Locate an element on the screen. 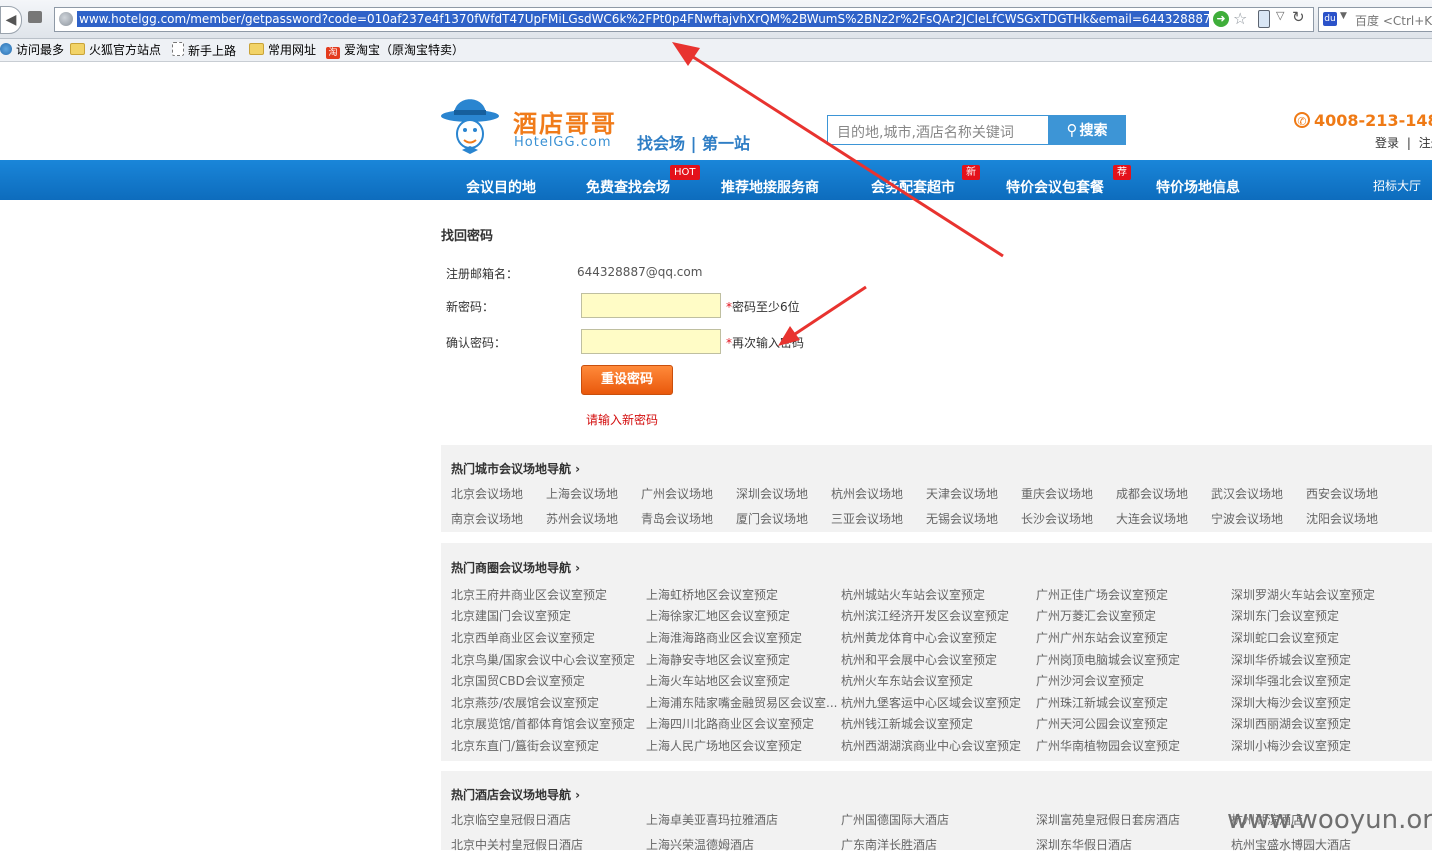  district-link: 北京王府井商业区会议室预定 is located at coordinates (529, 594).